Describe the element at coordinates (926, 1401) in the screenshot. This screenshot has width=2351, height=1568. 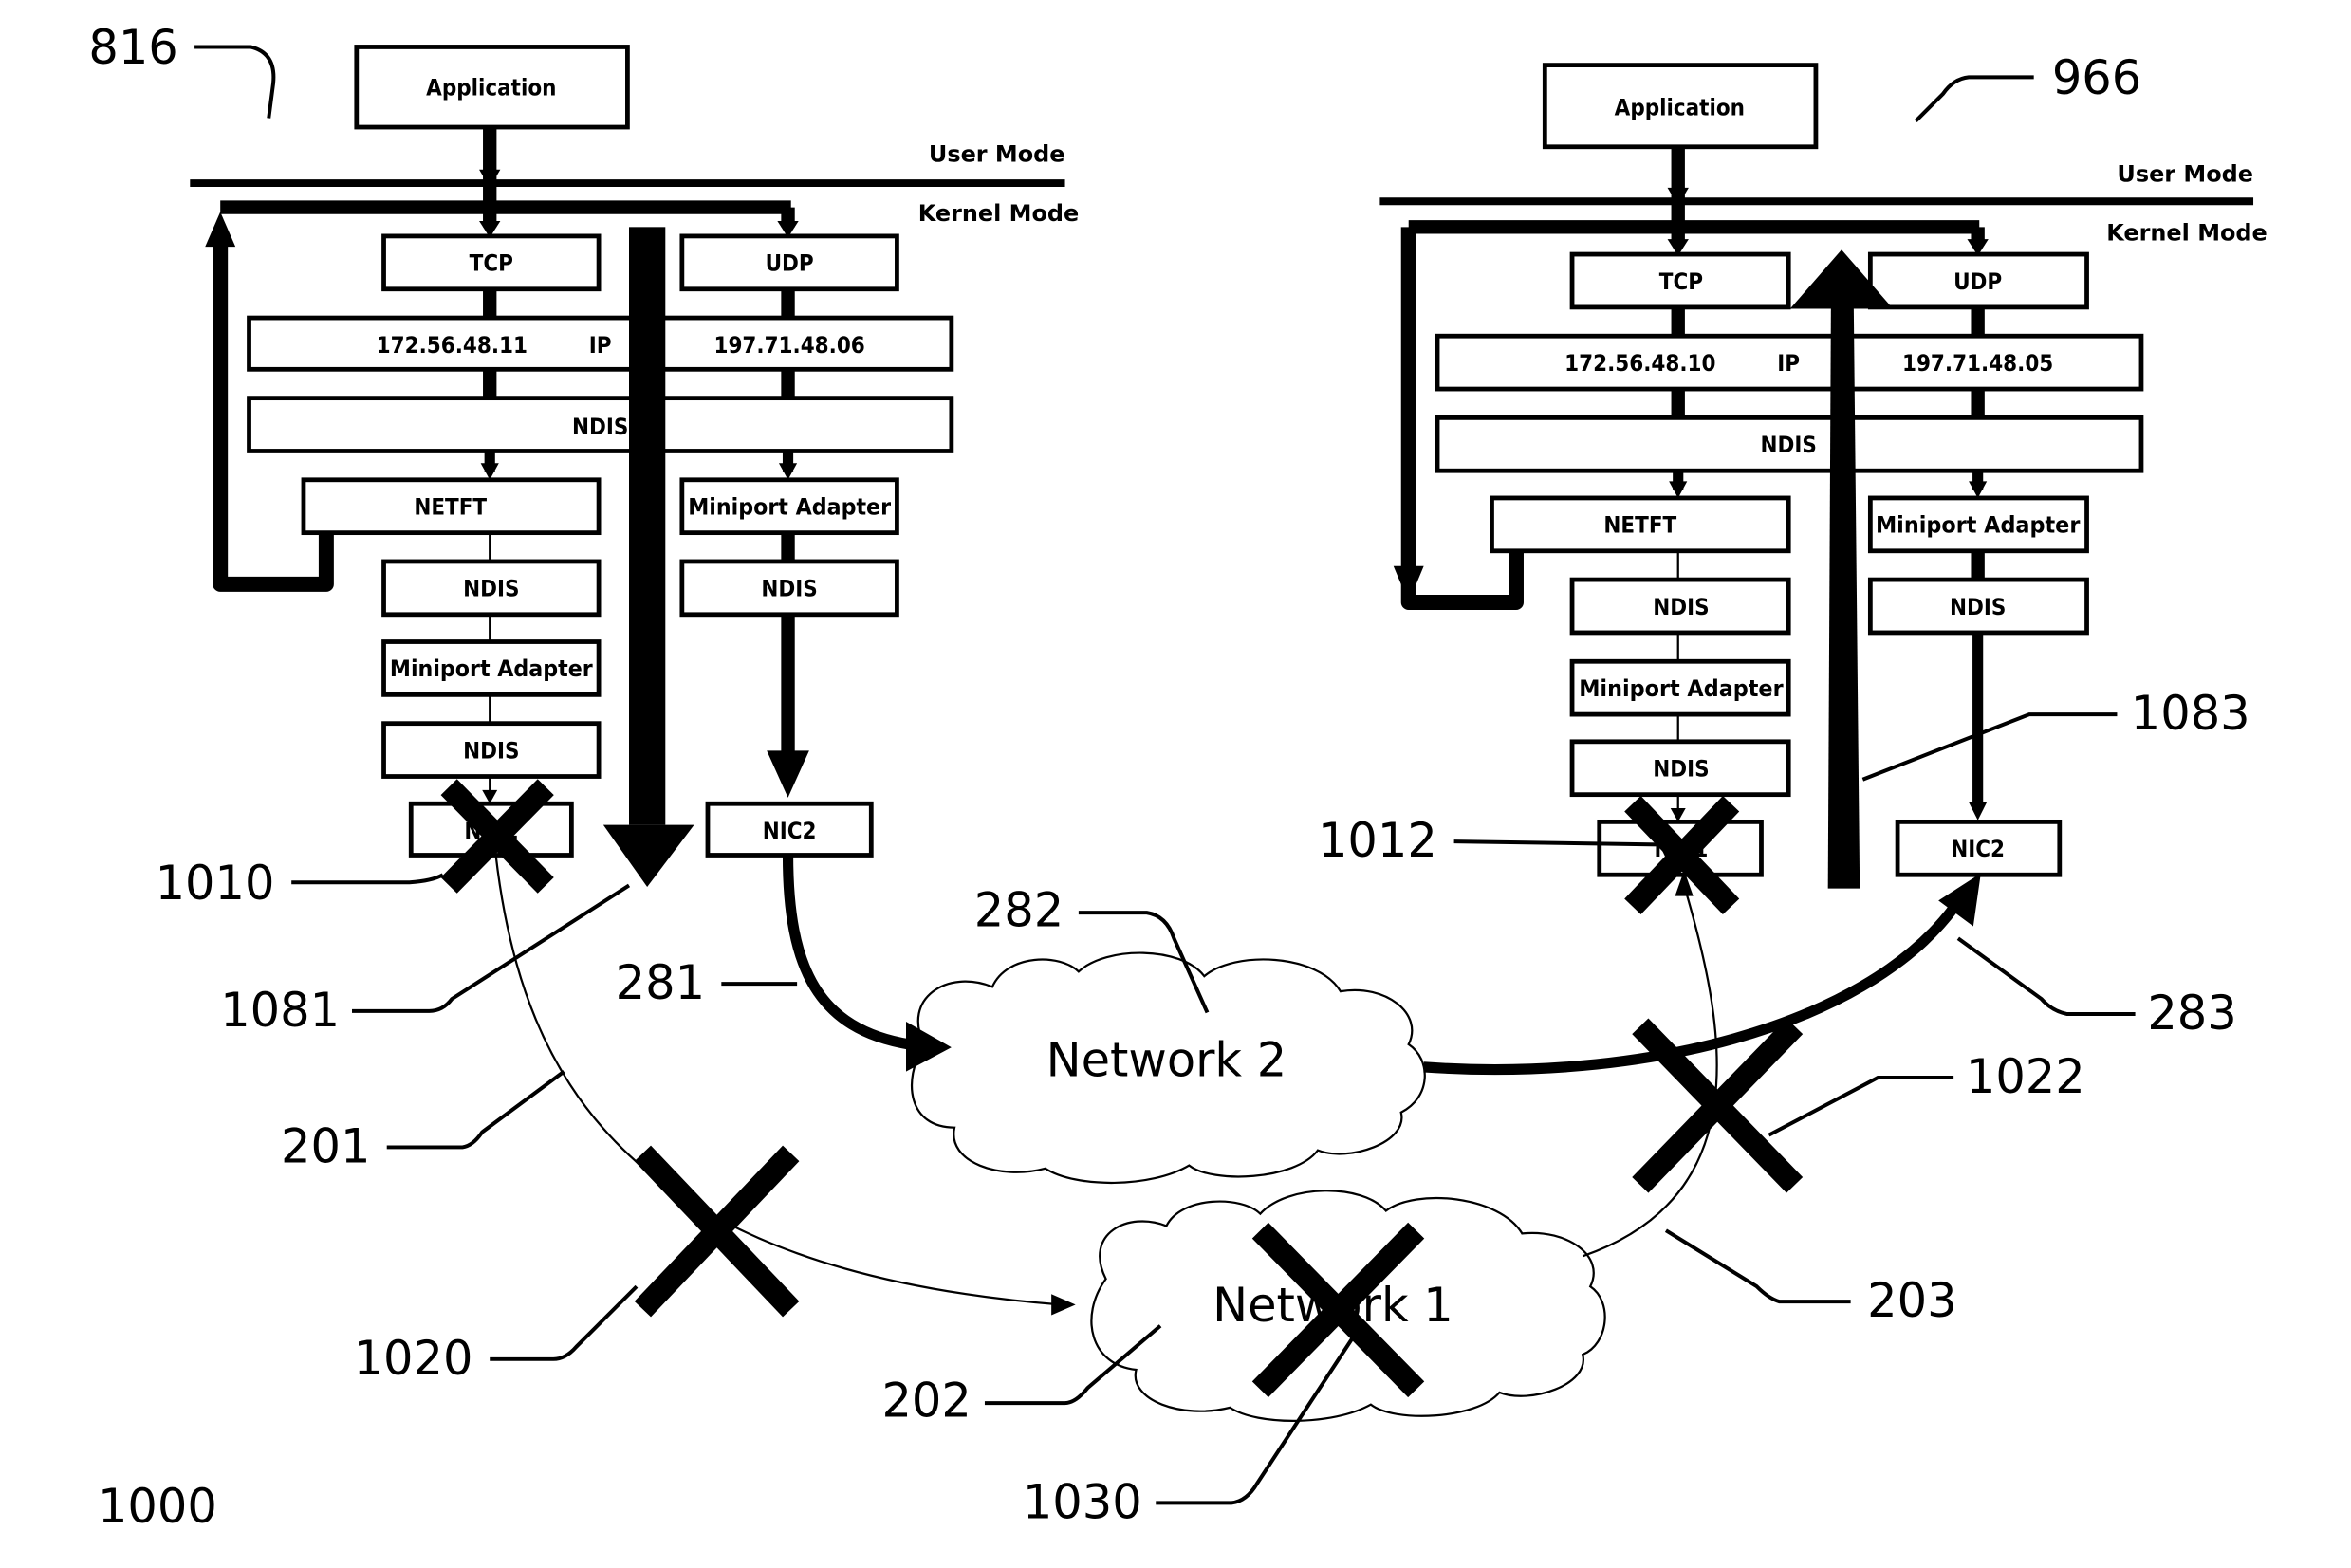
I see `ref-label-202: 202` at that location.